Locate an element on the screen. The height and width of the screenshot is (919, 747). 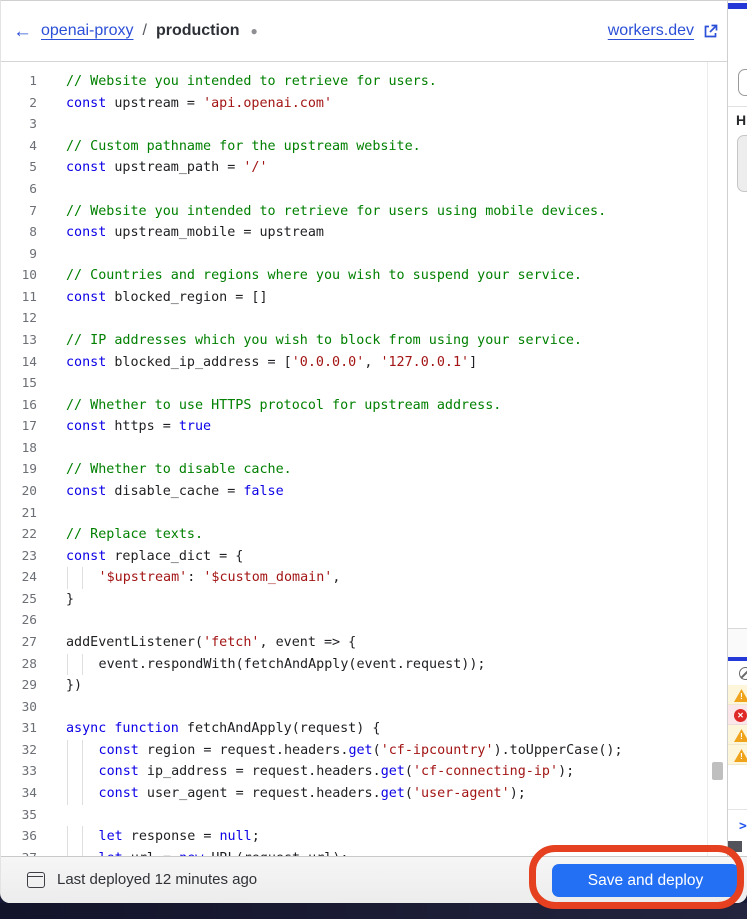
code-text: } is located at coordinates (70, 599).